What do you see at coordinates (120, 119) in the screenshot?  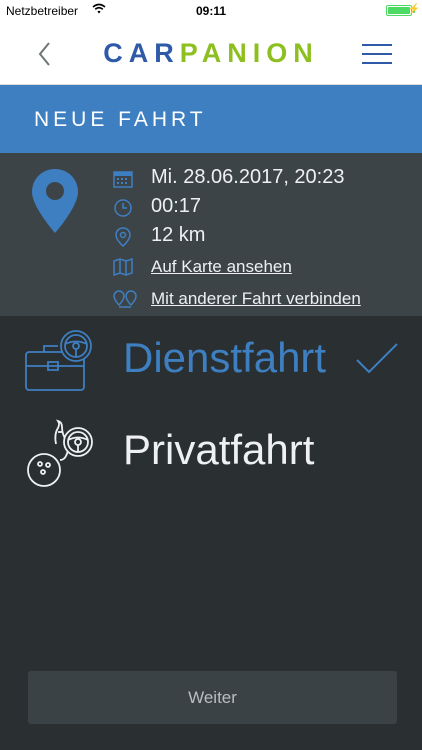 I see `page-title: NEUE FAHRT` at bounding box center [120, 119].